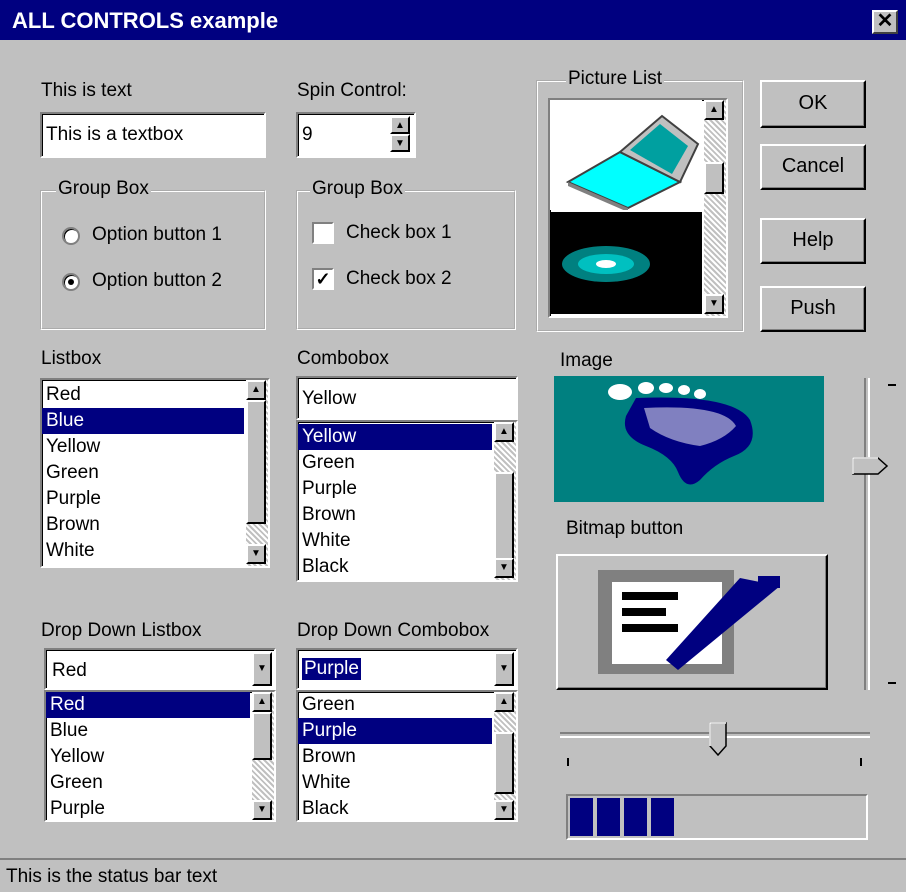  I want to click on listbox-items: Red Blue Yellow Green Purple Brown White, so click(143, 473).